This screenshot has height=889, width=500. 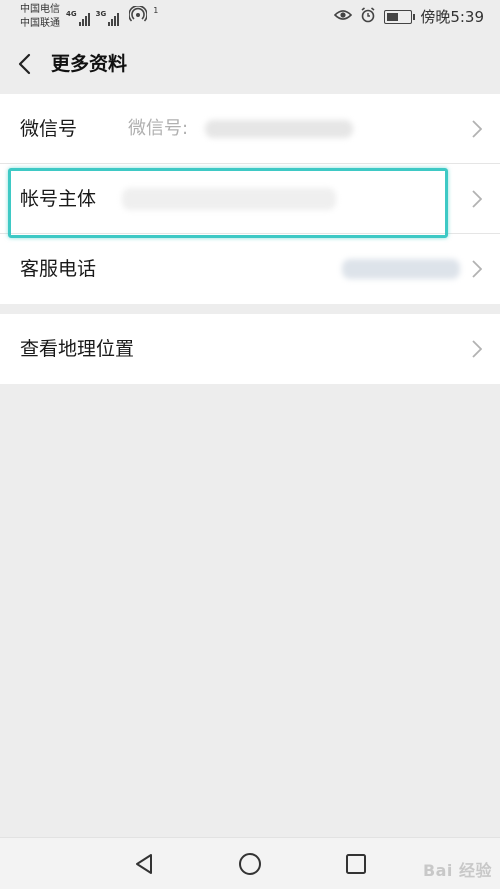 What do you see at coordinates (279, 129) in the screenshot?
I see `blurred-wechat-id` at bounding box center [279, 129].